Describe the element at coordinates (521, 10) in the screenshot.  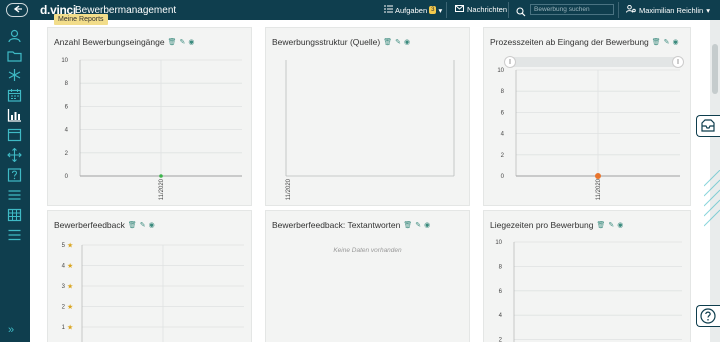
I see `search-icon` at that location.